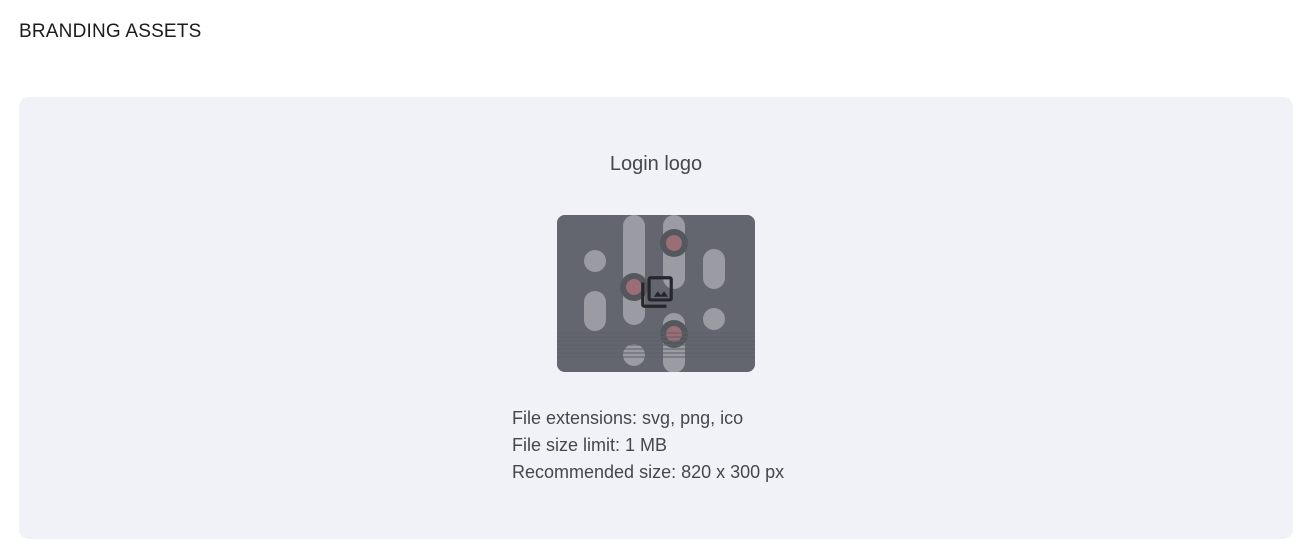 The height and width of the screenshot is (556, 1306). What do you see at coordinates (656, 164) in the screenshot?
I see `login-logo-title: Login logo` at bounding box center [656, 164].